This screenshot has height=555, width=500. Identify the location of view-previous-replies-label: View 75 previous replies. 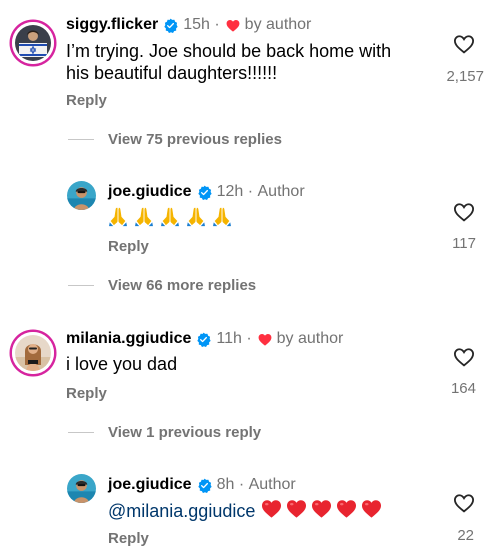
(195, 139).